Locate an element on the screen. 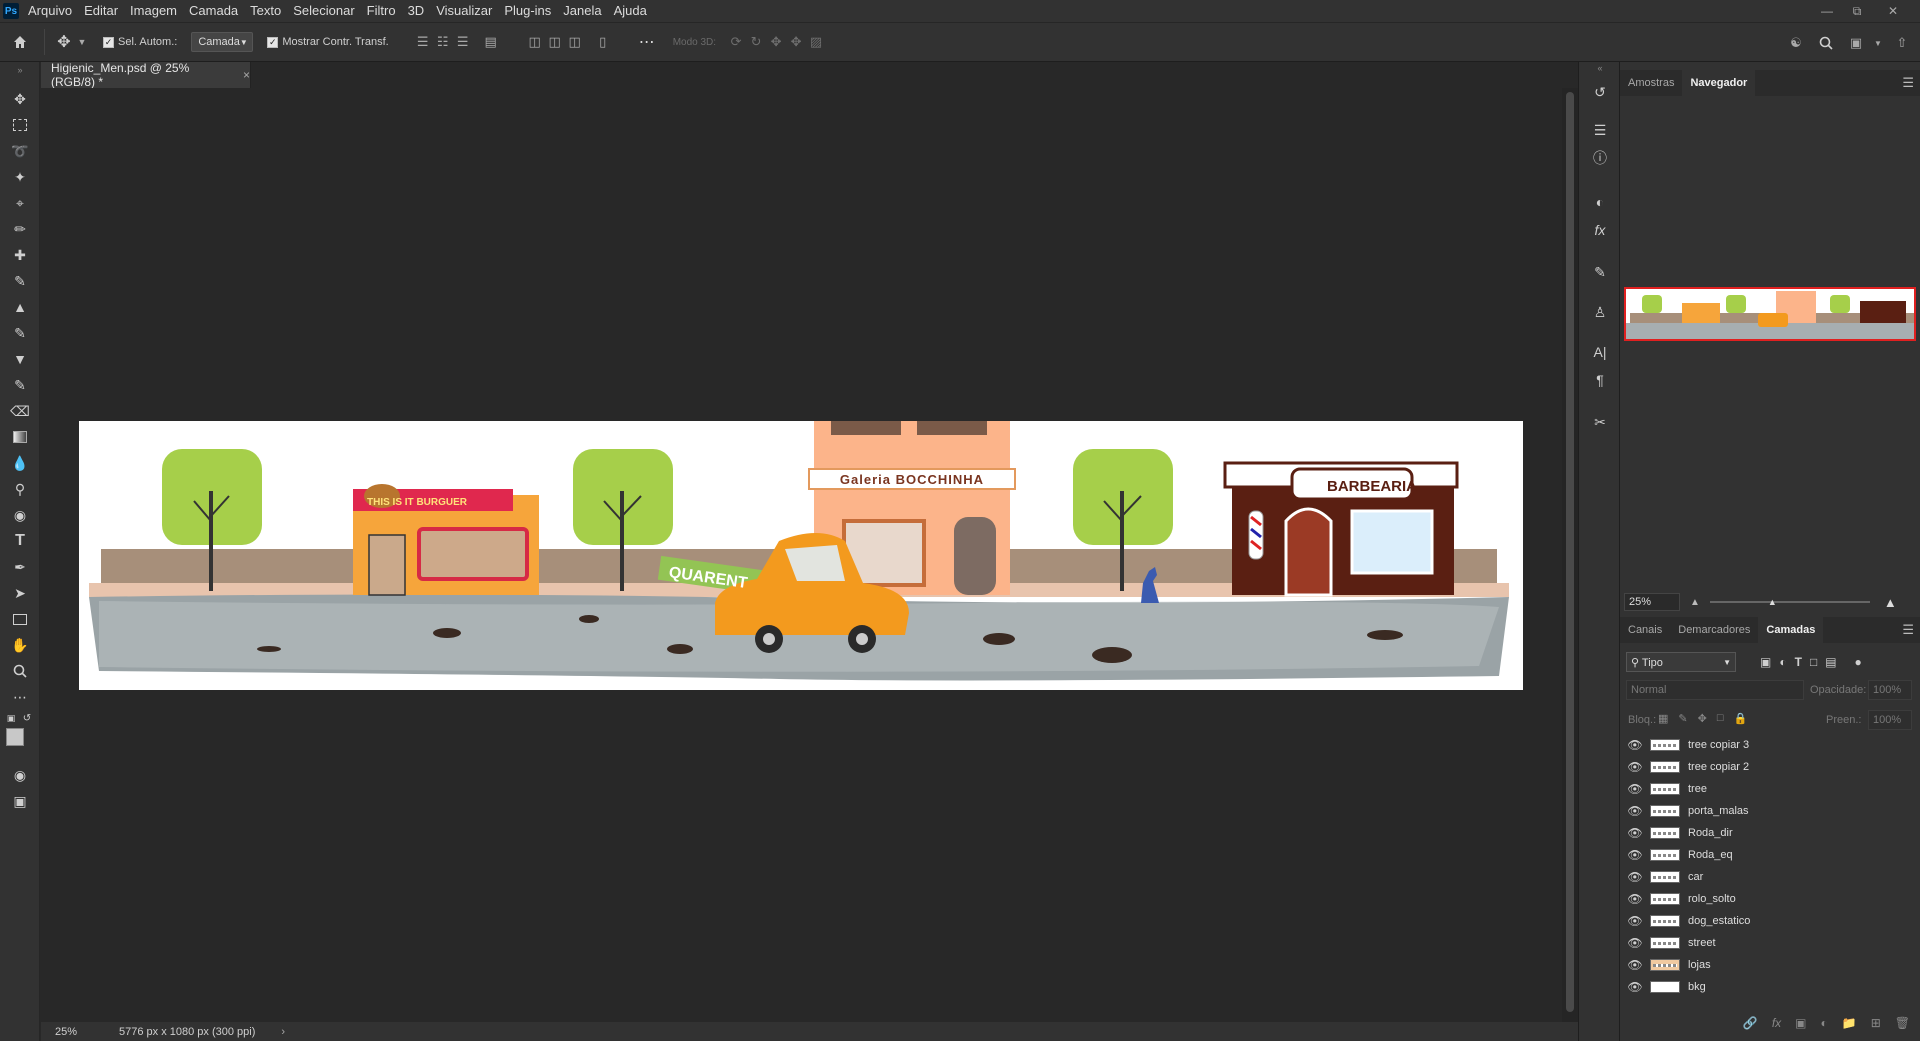 This screenshot has width=1920, height=1041. eraser-tool-icon: ⌫ is located at coordinates (20, 411).